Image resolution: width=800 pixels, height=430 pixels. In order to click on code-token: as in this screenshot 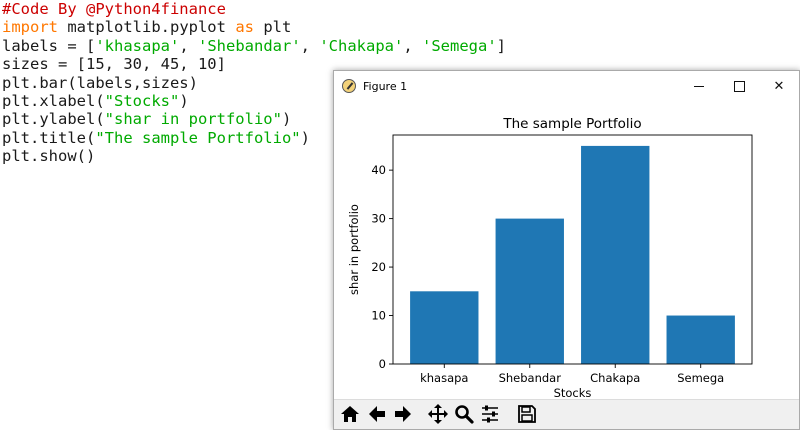, I will do `click(244, 27)`.